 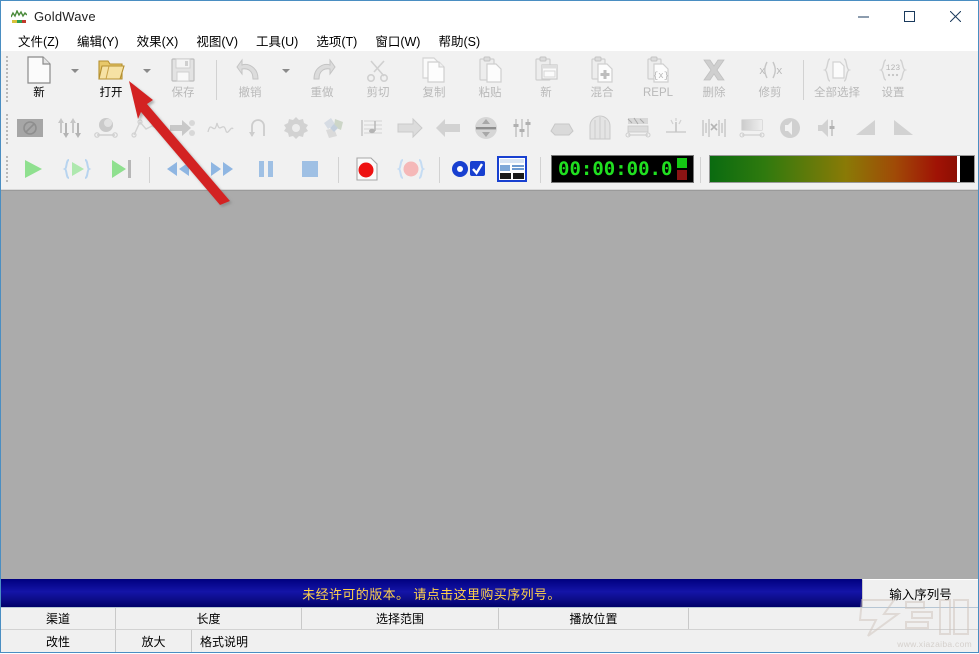 What do you see at coordinates (714, 79) in the screenshot?
I see `delete-button: 删除` at bounding box center [714, 79].